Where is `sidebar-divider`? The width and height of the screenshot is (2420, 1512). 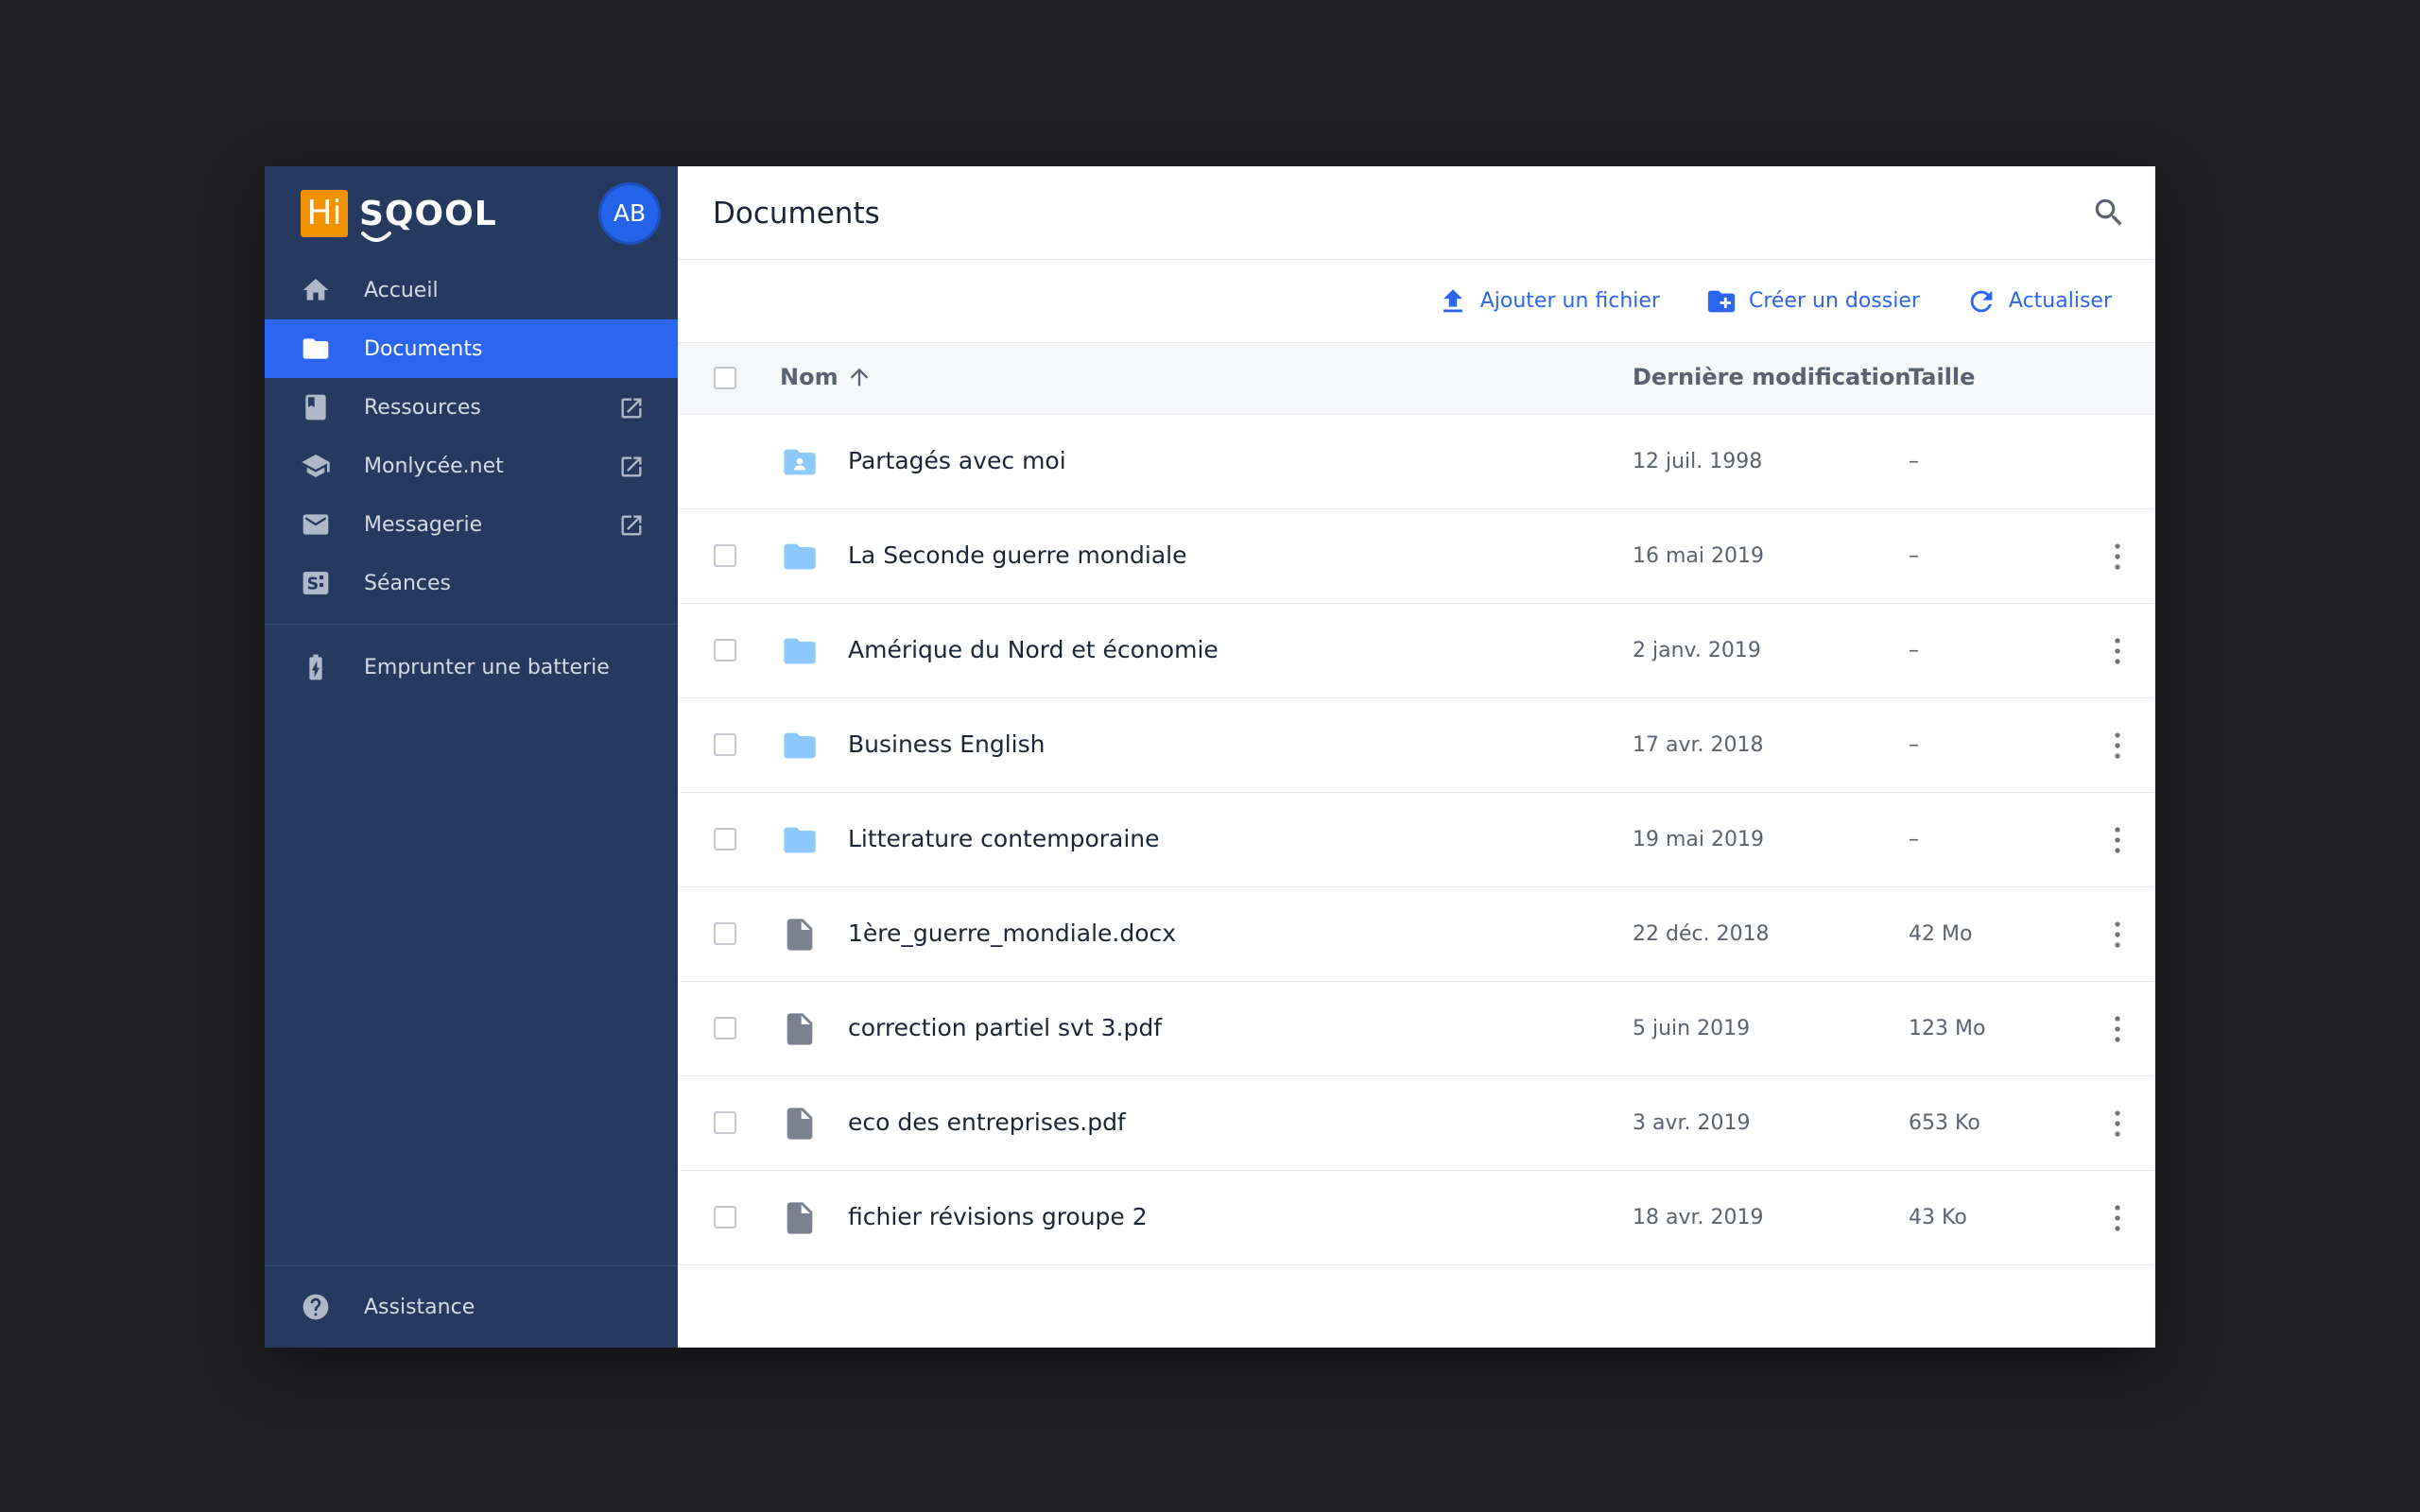
sidebar-divider is located at coordinates (471, 624).